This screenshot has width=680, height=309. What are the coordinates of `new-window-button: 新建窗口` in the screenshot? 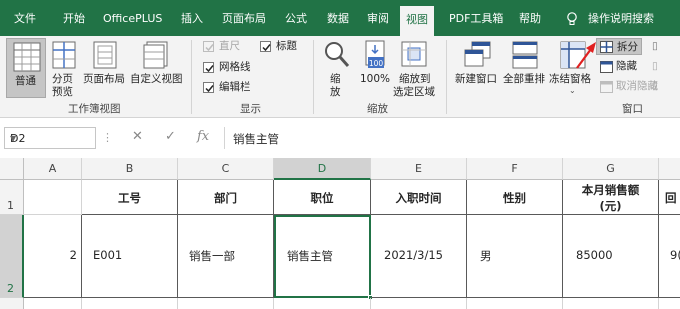 It's located at (476, 79).